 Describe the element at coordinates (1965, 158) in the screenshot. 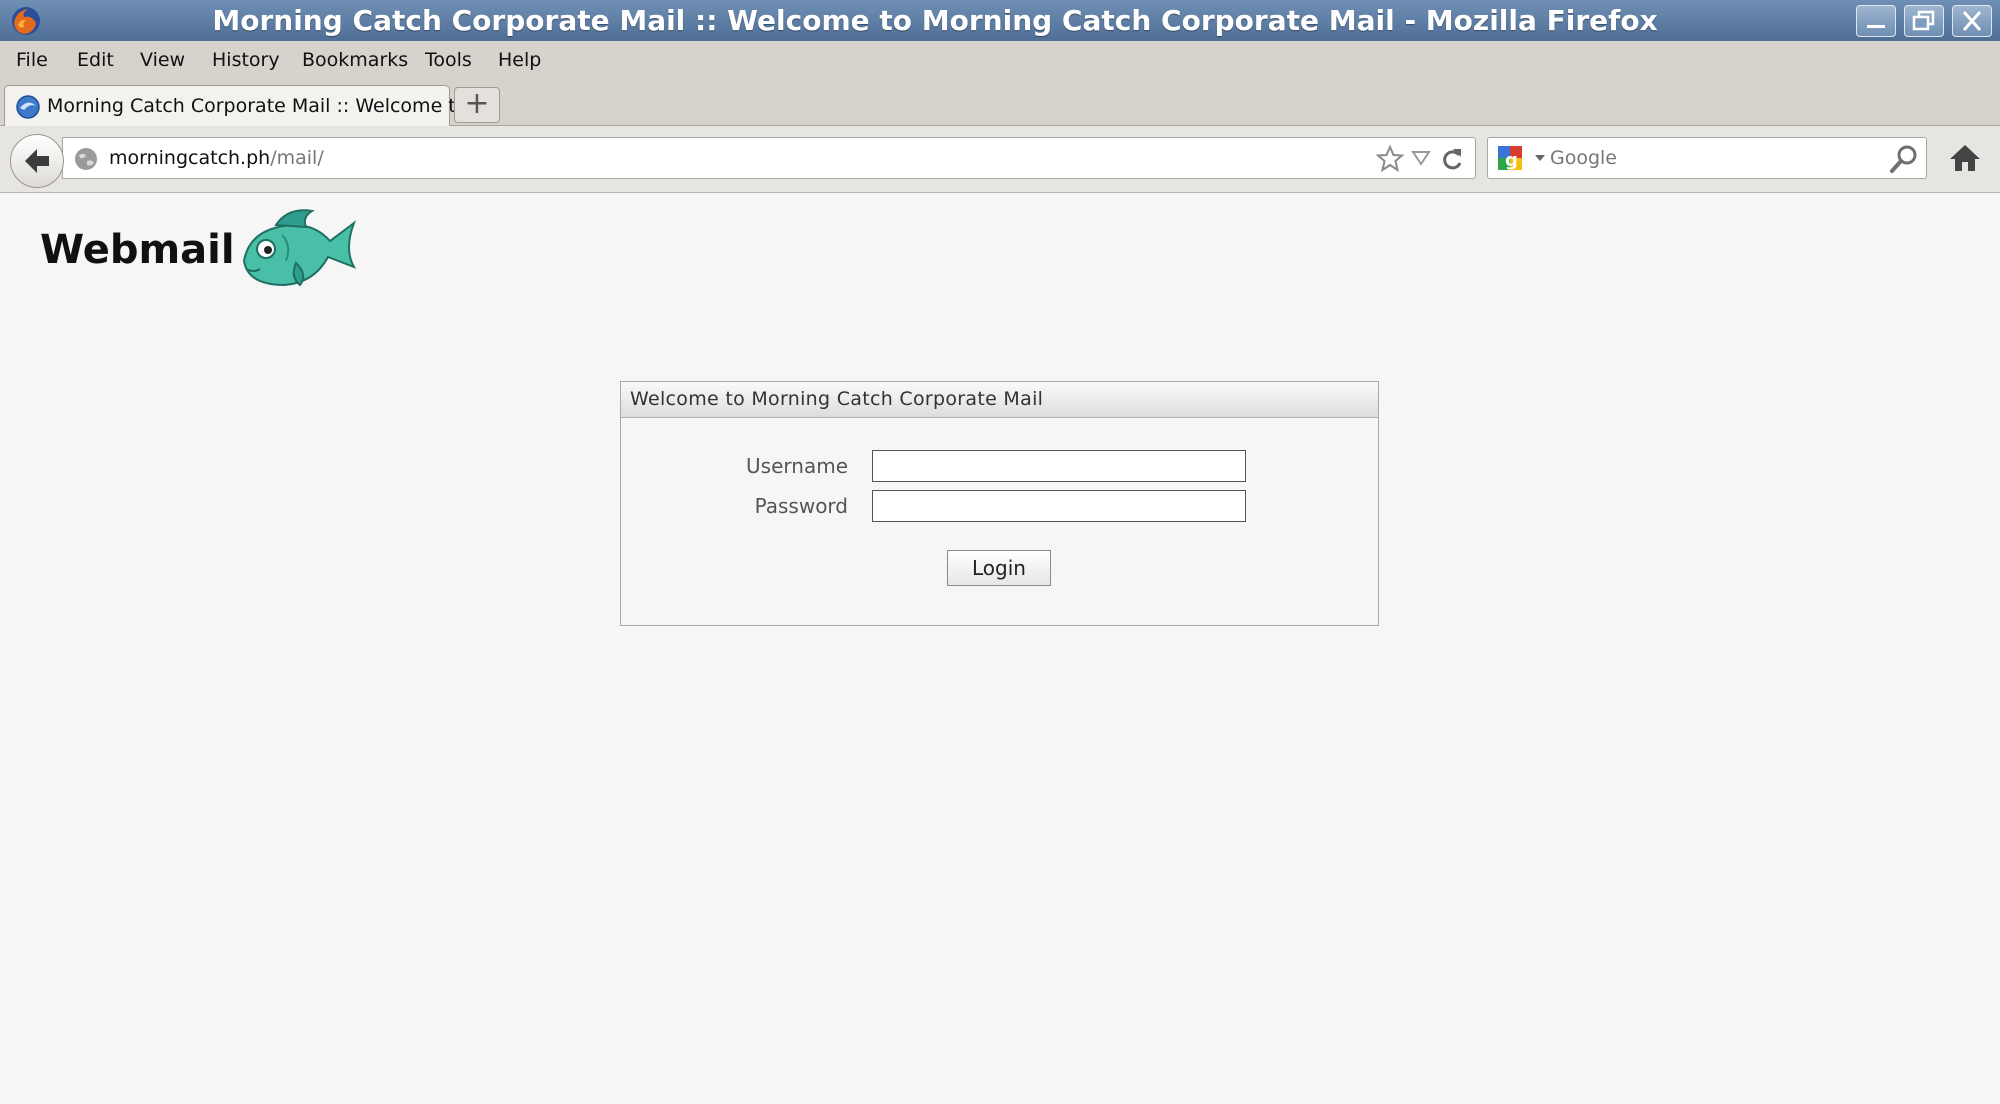

I see `home-icon` at that location.